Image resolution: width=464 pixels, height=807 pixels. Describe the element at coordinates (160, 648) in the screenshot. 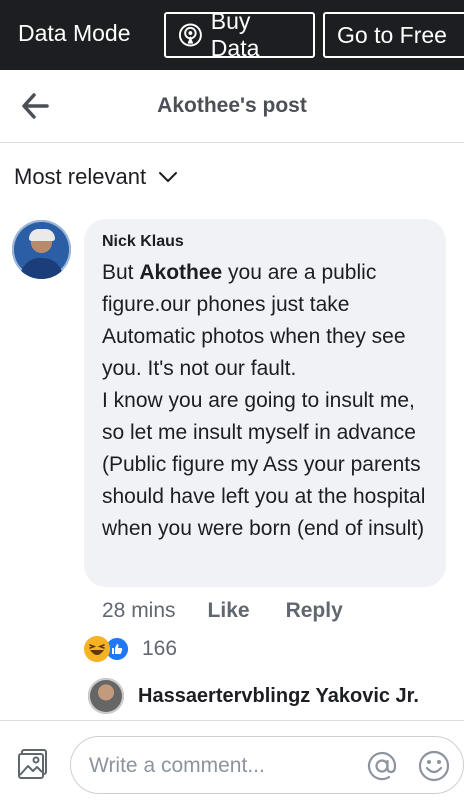

I see `reaction-count: 166` at that location.